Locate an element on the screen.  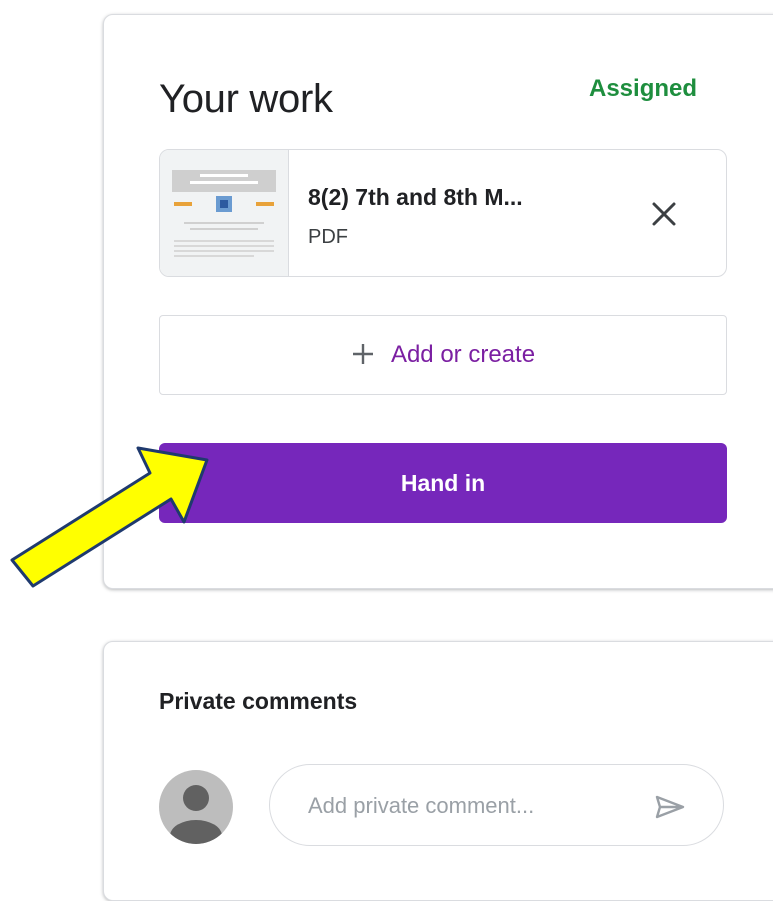
add-or-create-button: Add or create is located at coordinates (443, 355).